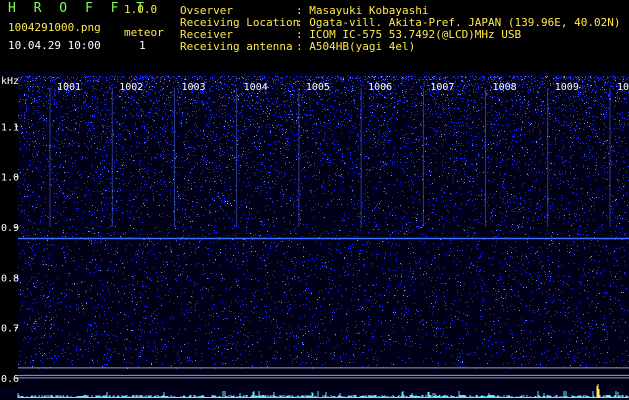 This screenshot has height=400, width=629. I want to click on time-marker-label: 1001, so click(69, 87).